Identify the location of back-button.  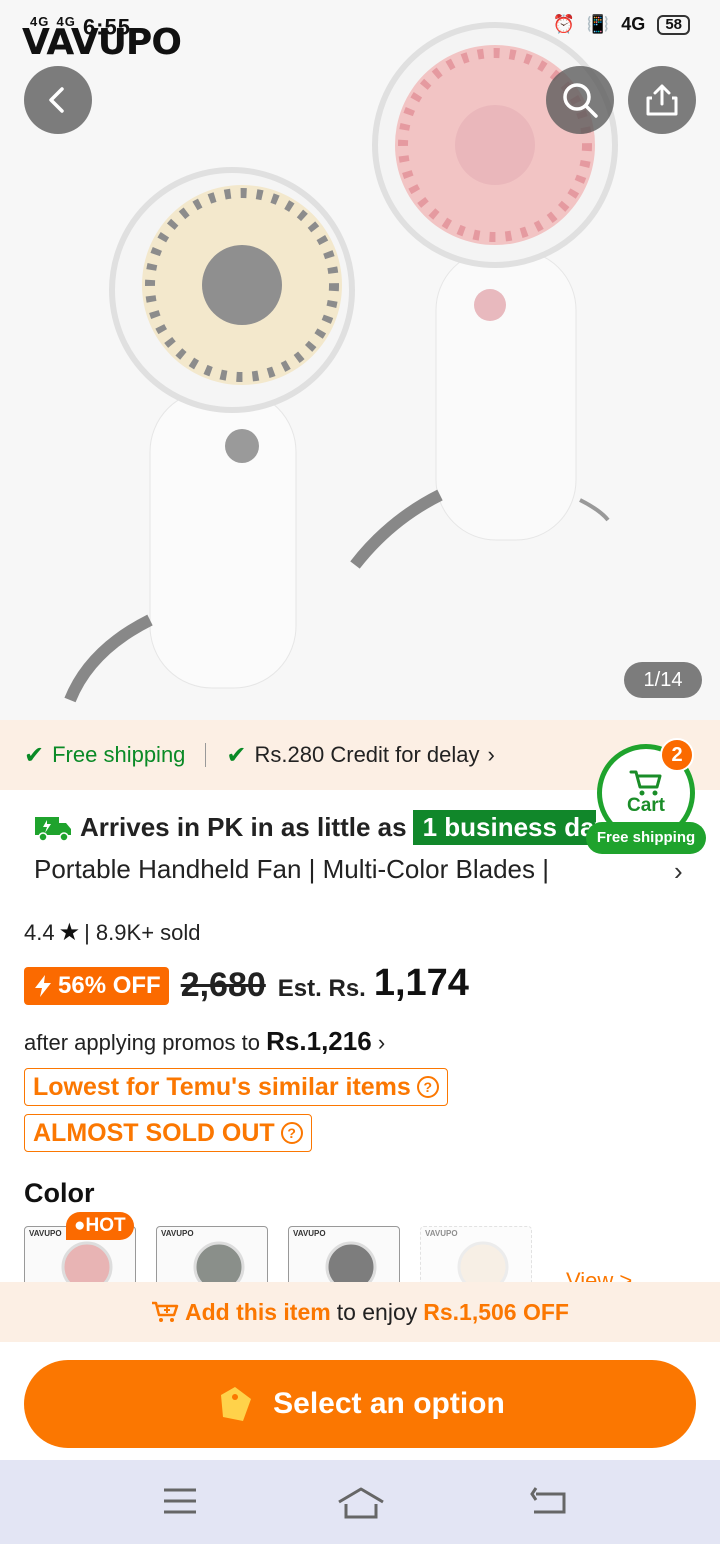
(58, 100).